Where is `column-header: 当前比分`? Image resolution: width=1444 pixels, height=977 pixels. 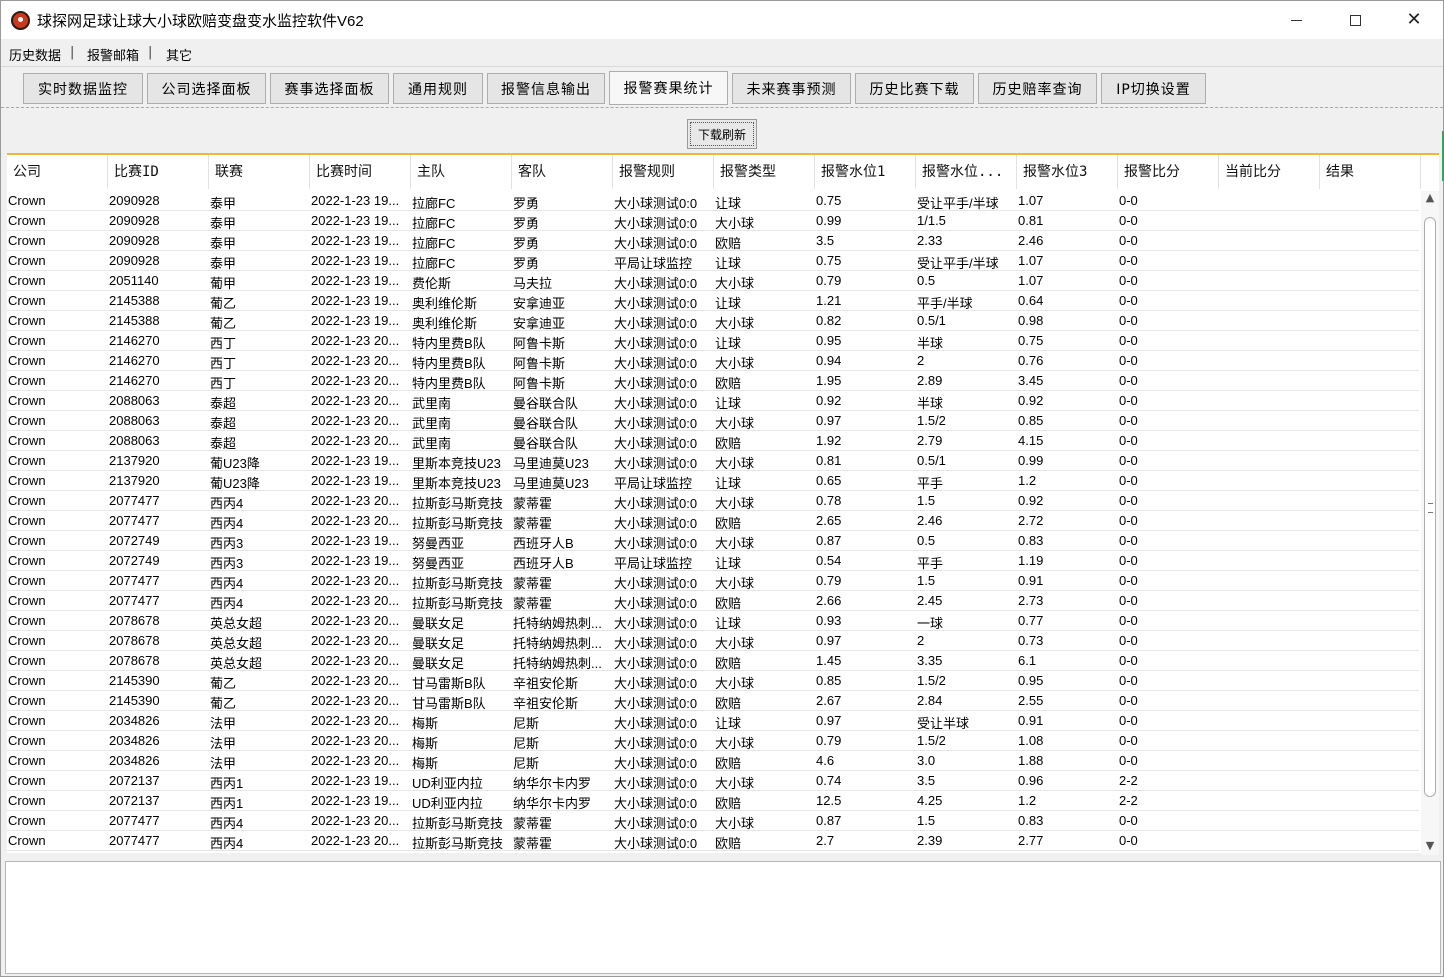
column-header: 当前比分 is located at coordinates (1269, 172).